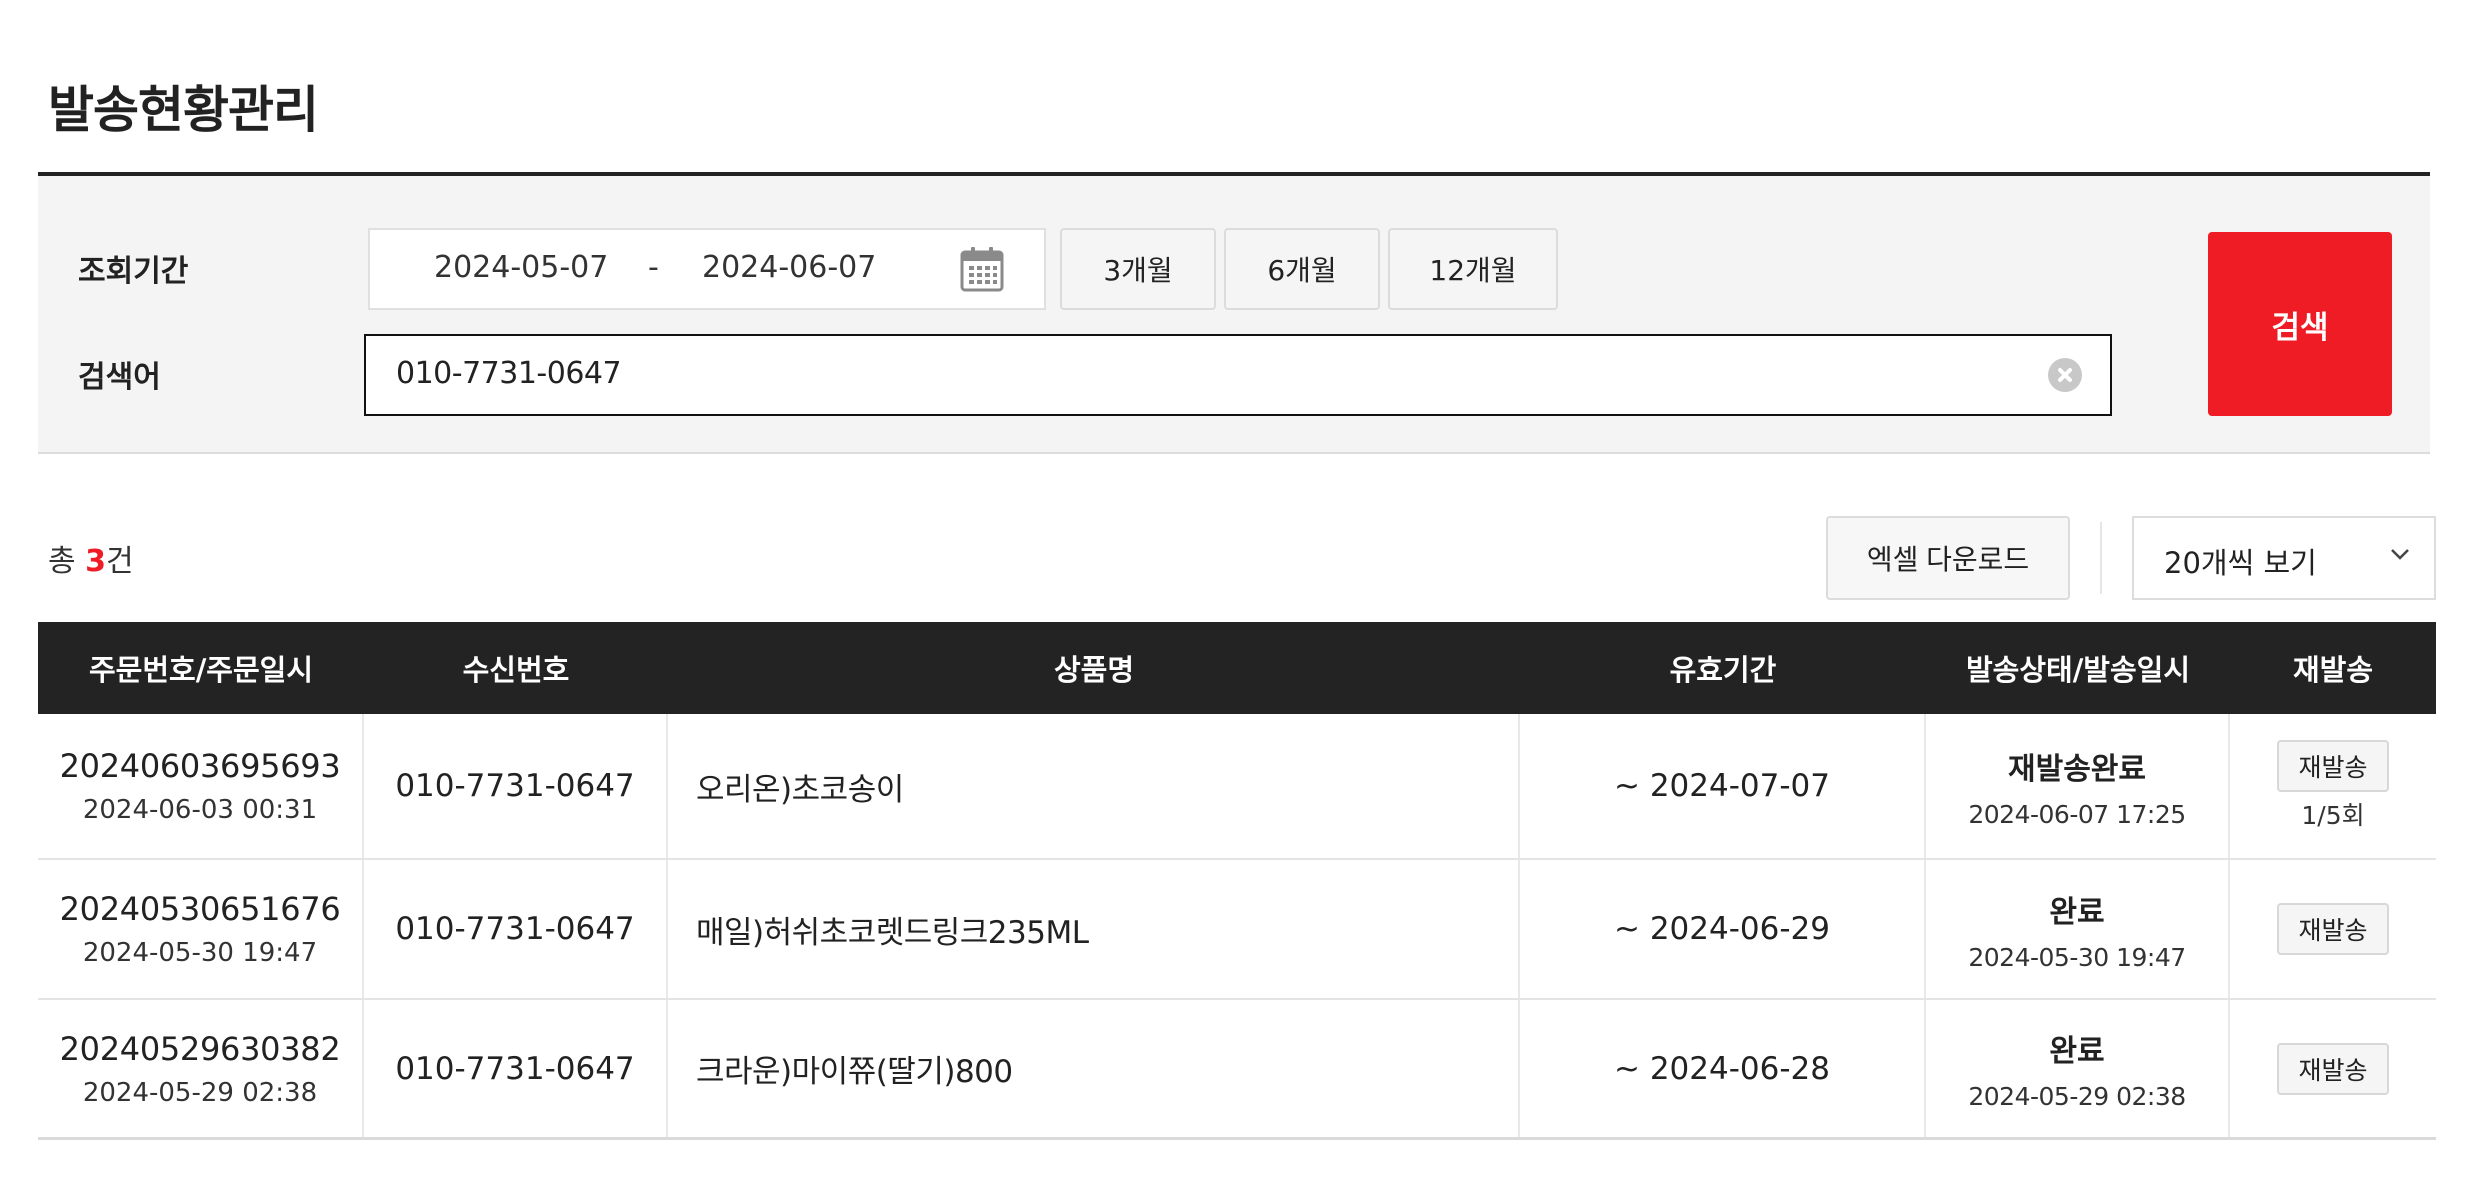 The image size is (2468, 1178). Describe the element at coordinates (1237, 668) in the screenshot. I see `table-header: 주문번호/주문일시 수신번호 상품명 유효기간 발송상태/발송일시 재발송` at that location.